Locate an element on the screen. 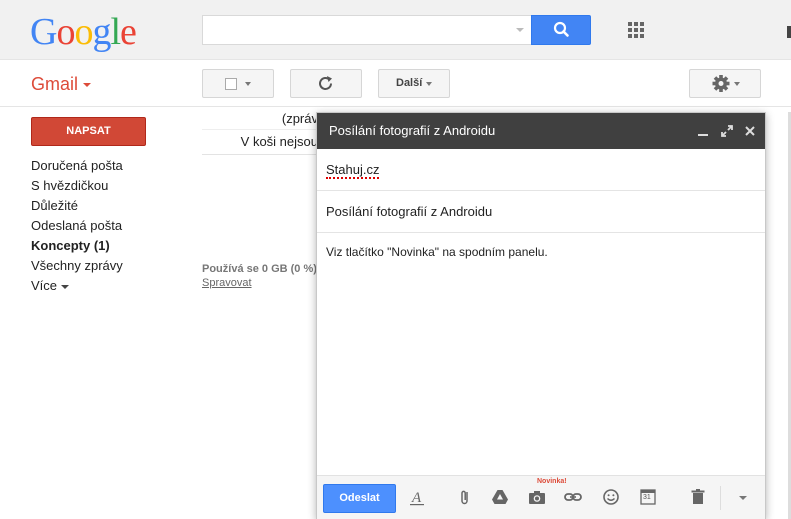  logo-letter: e is located at coordinates (128, 32).